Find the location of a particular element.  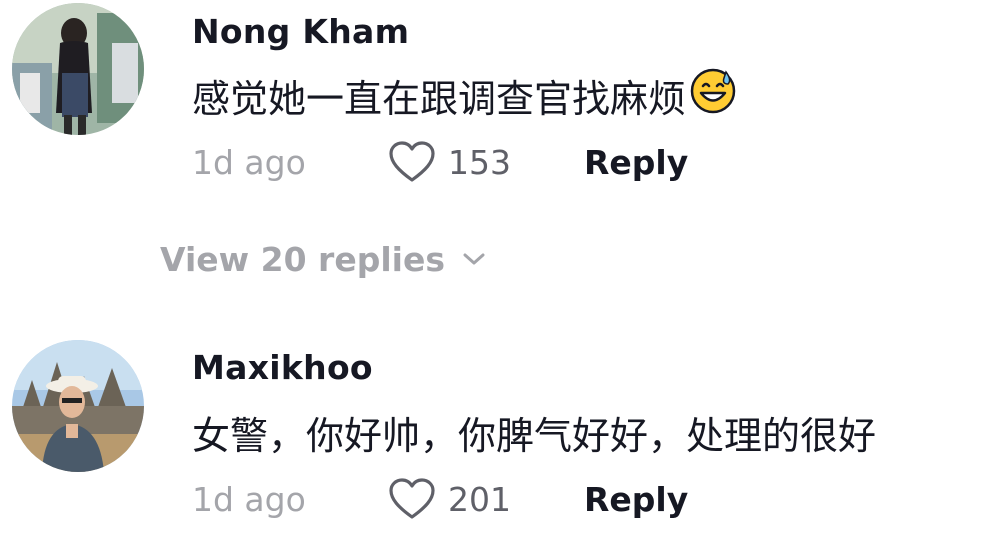

like-button: 201 is located at coordinates (486, 499).